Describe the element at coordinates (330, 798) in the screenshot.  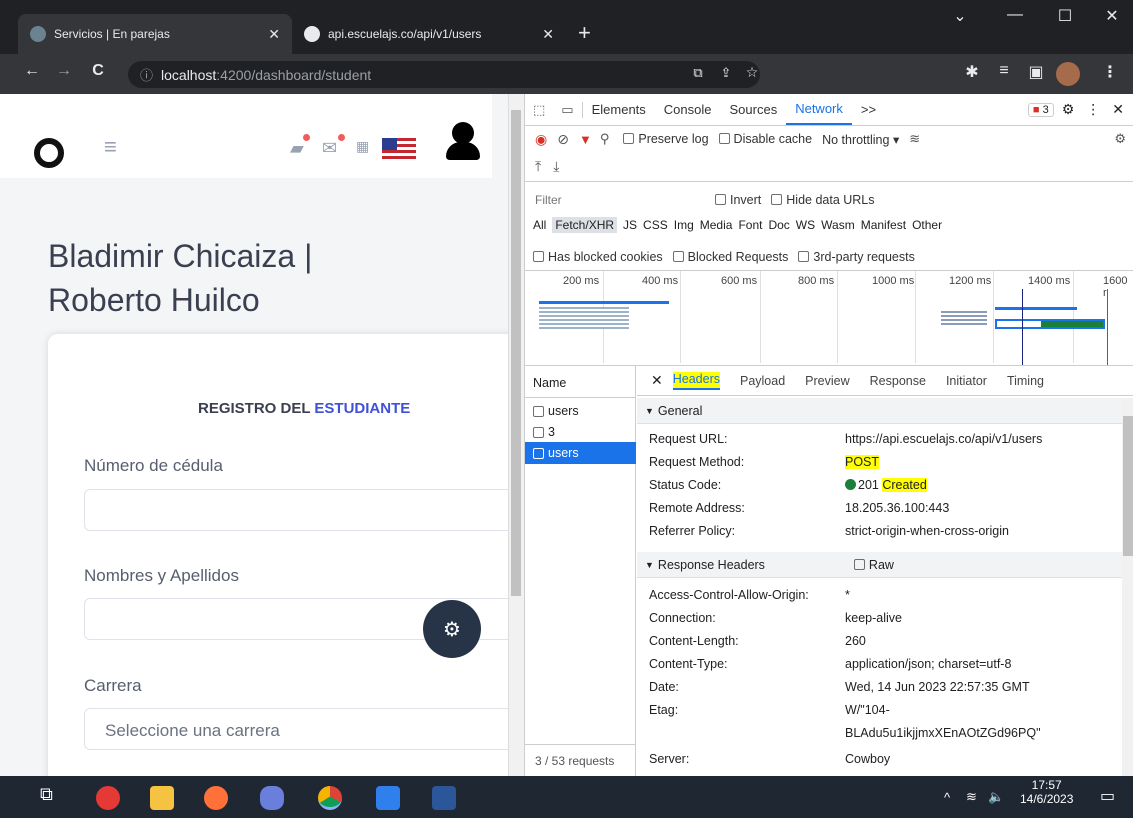
I see `chrome-icon` at that location.